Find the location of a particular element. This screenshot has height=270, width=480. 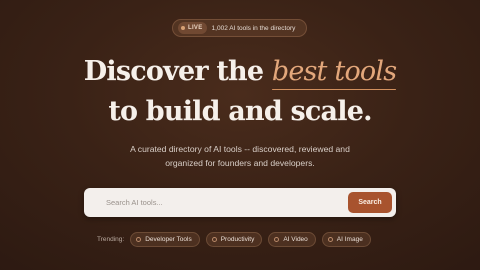

tool-count-text: 1,002 AI tools in the directory is located at coordinates (253, 28).